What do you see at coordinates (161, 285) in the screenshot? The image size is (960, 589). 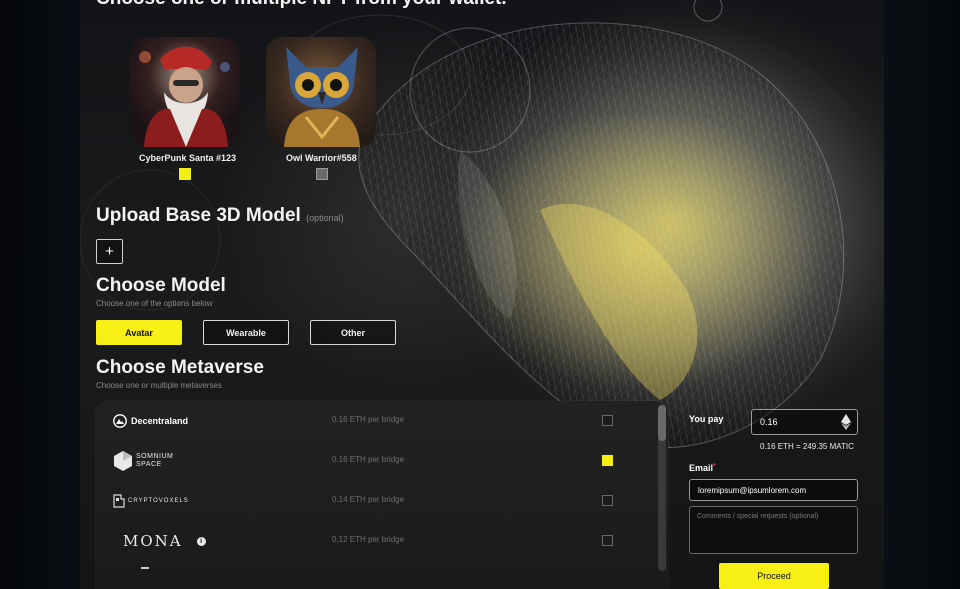 I see `model-section-title: Choose Model` at bounding box center [161, 285].